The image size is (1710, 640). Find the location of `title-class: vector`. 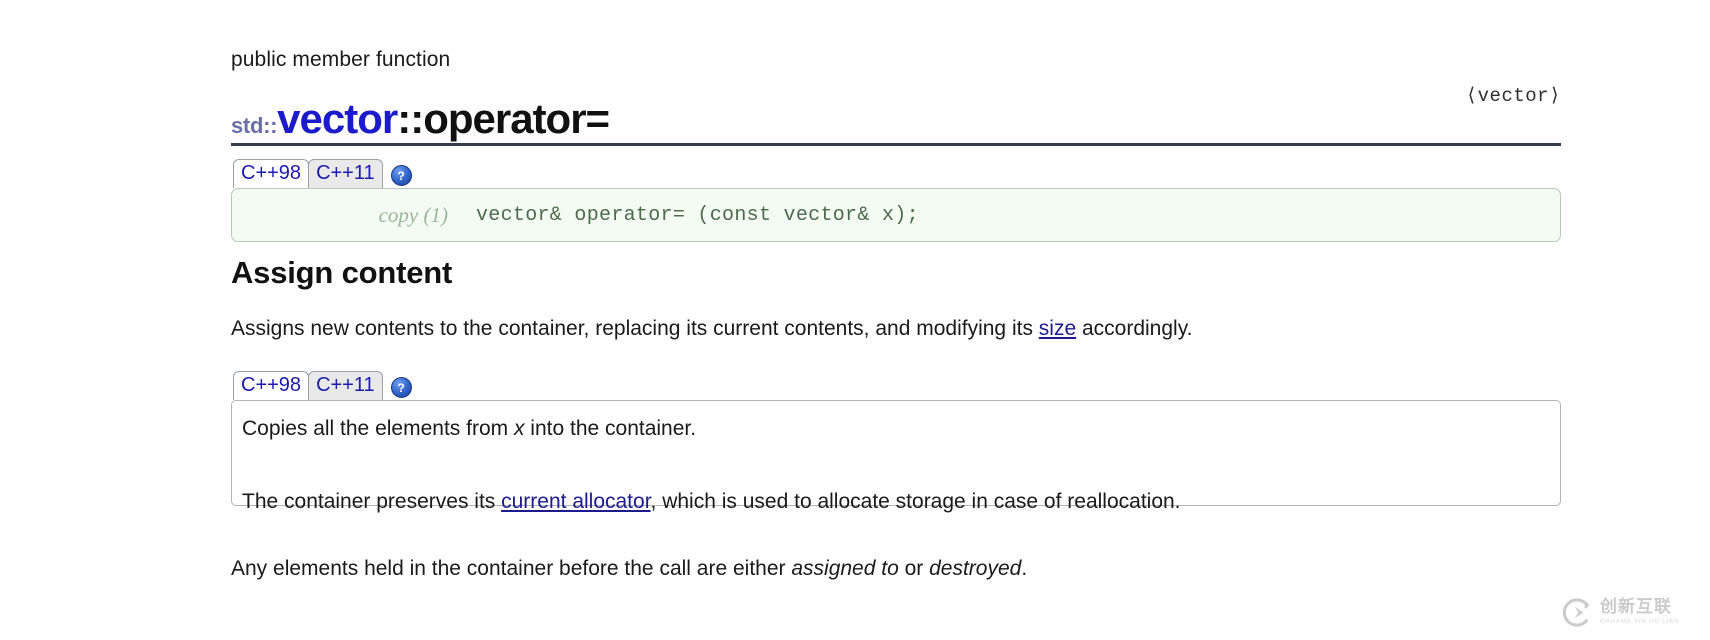

title-class: vector is located at coordinates (337, 118).